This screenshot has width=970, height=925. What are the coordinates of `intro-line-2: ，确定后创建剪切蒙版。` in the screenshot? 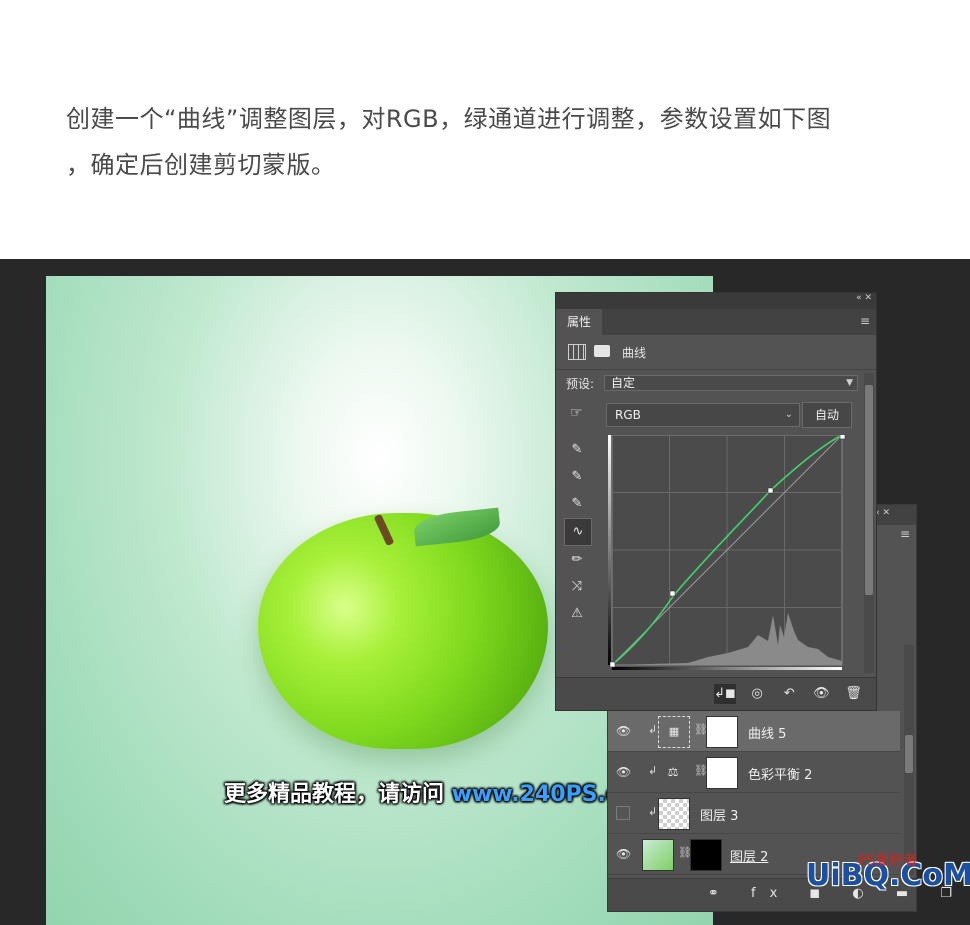 It's located at (201, 165).